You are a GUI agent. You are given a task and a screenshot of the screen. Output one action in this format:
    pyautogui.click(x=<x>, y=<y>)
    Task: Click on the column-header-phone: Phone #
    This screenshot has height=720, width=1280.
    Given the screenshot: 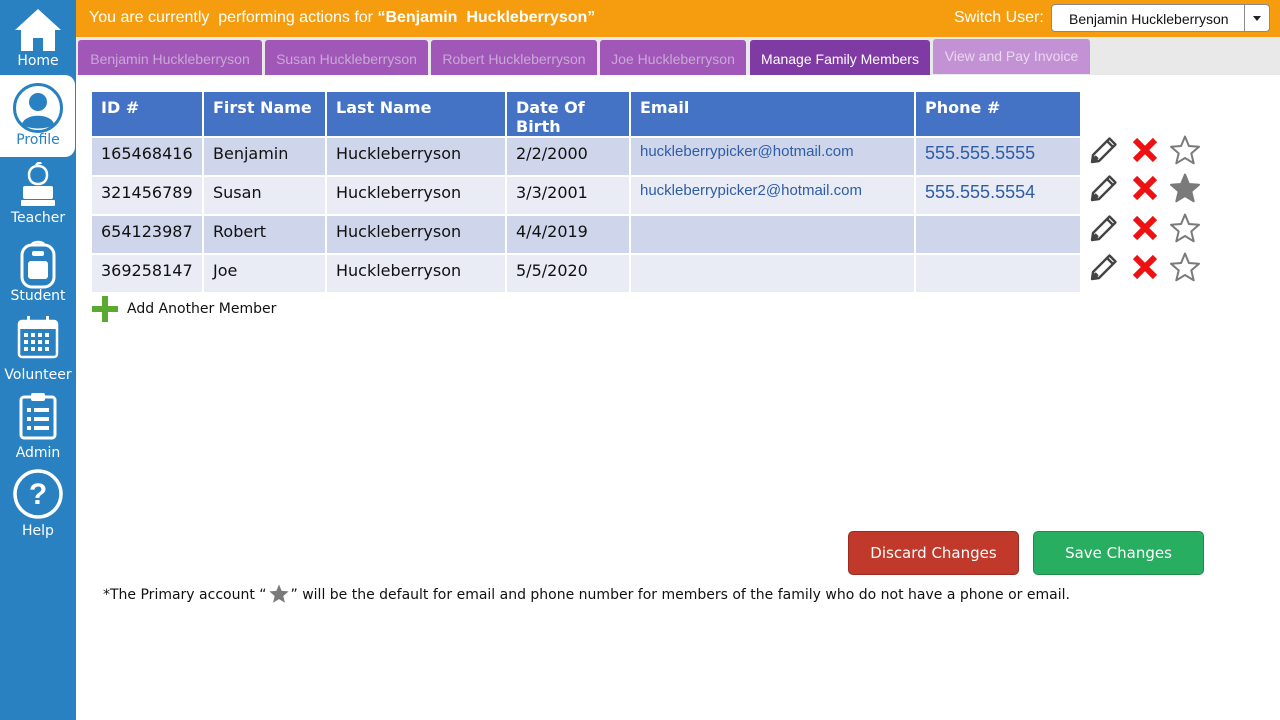 What is the action you would take?
    pyautogui.click(x=998, y=115)
    